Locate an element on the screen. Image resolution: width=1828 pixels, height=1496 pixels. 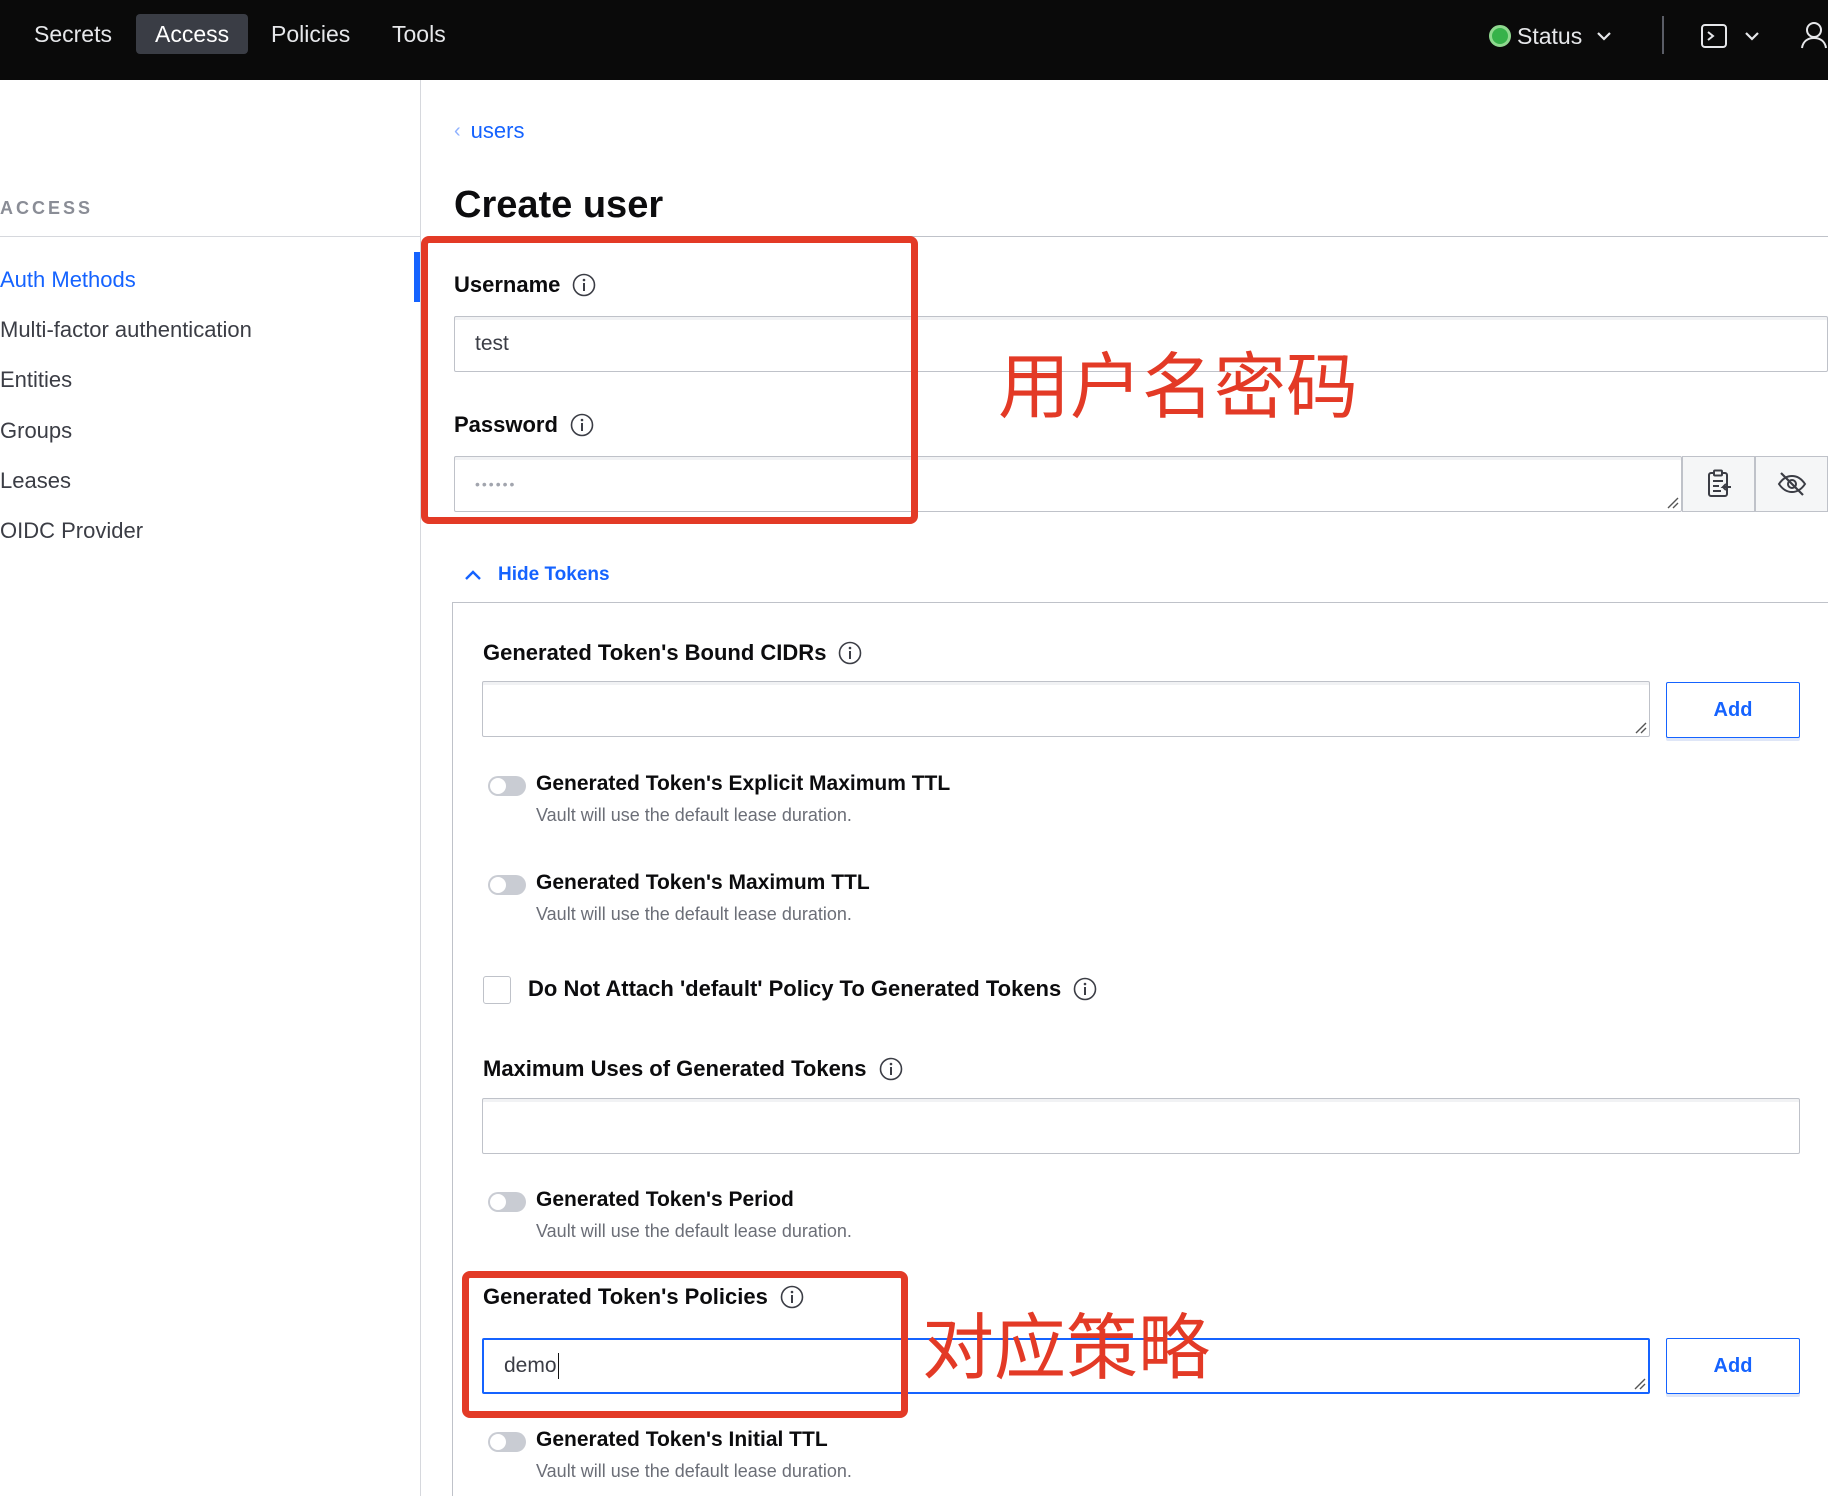
status-label: Status is located at coordinates (1550, 35).